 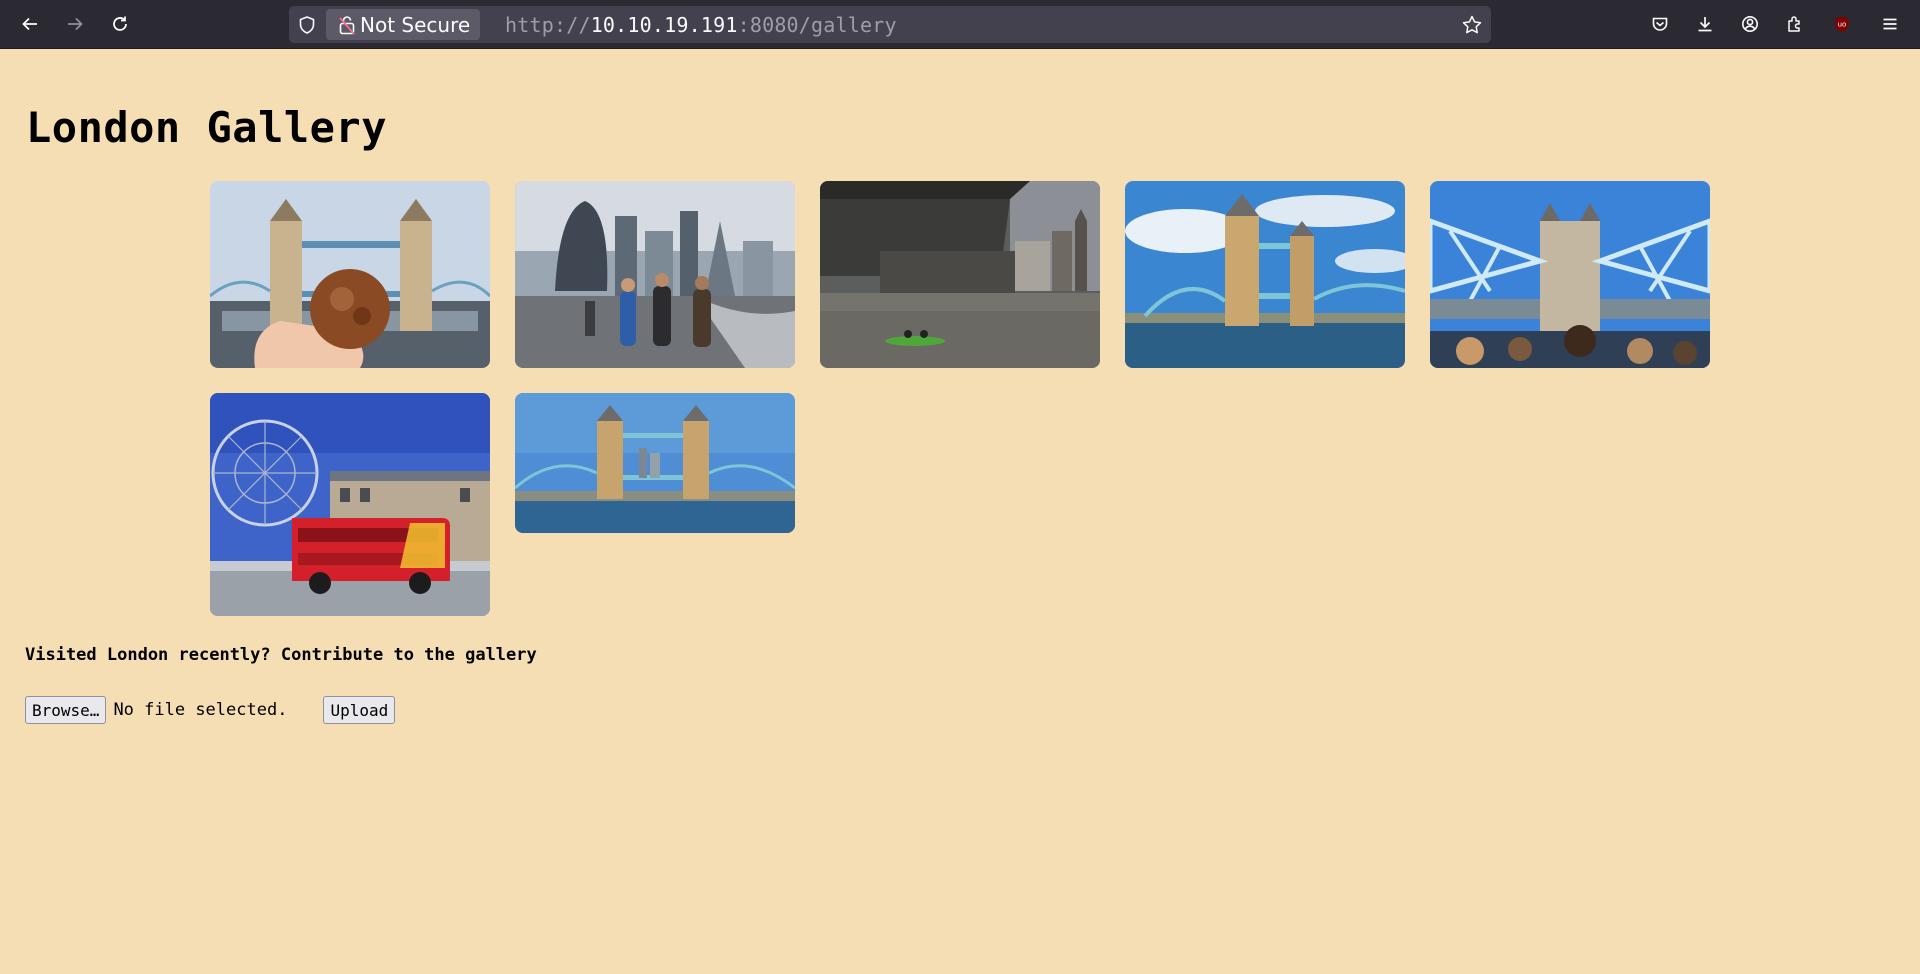 I want to click on lock-icon, so click(x=347, y=25).